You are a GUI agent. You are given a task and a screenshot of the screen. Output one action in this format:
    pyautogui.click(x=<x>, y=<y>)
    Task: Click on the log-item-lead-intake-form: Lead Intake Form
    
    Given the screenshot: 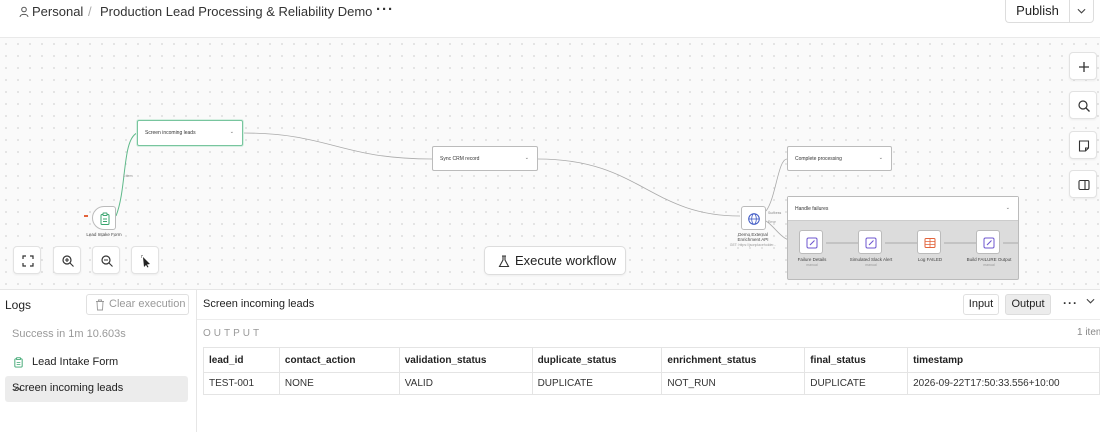 What is the action you would take?
    pyautogui.click(x=96, y=363)
    